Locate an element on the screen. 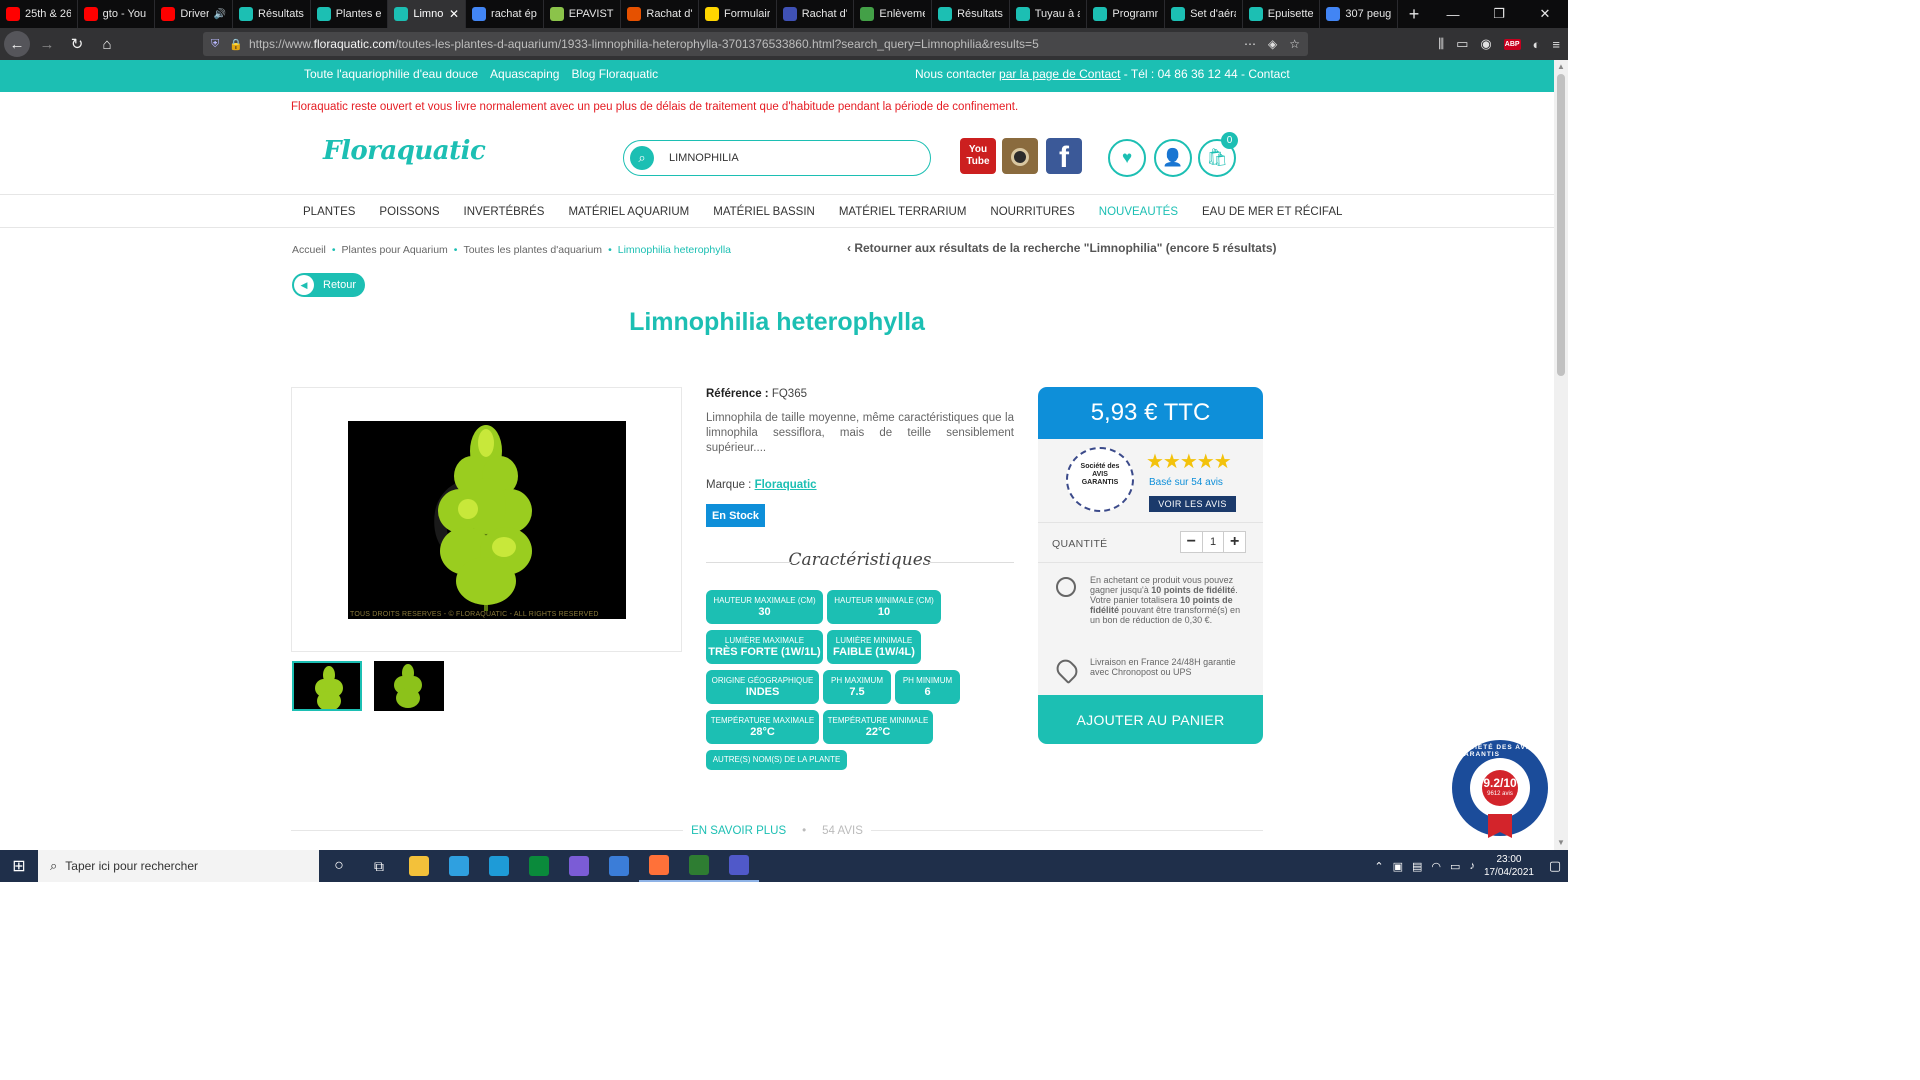 This screenshot has height=1080, width=1920. browser-tab: Formulair is located at coordinates (738, 14).